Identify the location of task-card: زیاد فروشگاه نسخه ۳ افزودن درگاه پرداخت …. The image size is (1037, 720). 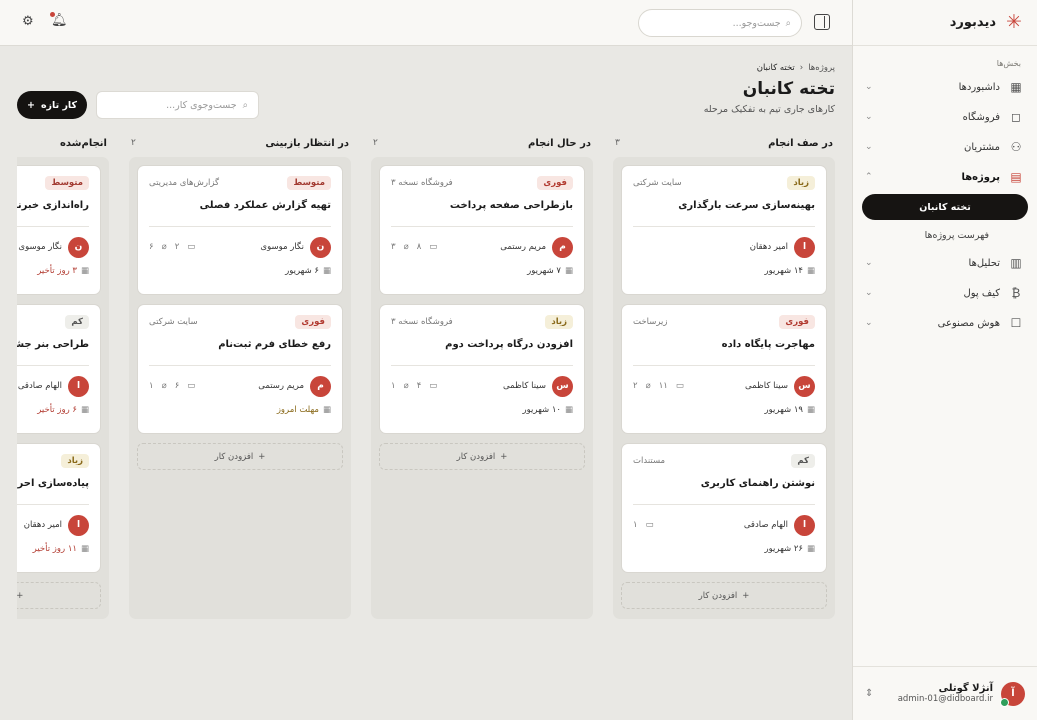
(482, 369).